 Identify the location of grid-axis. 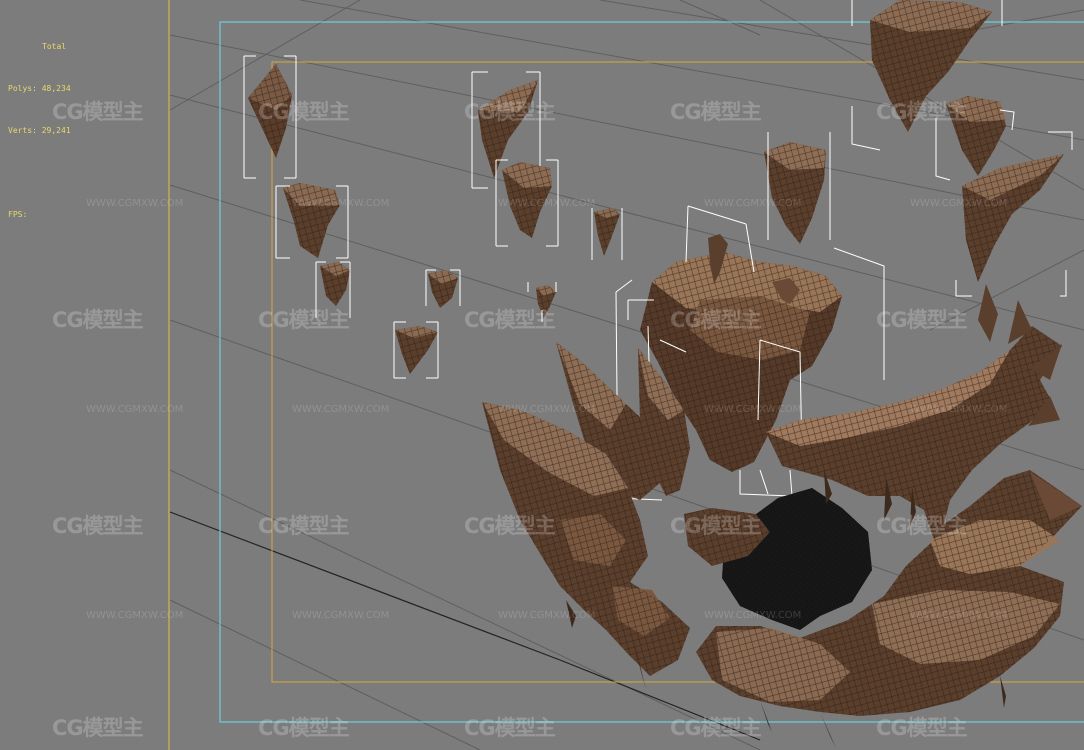
(365, 586).